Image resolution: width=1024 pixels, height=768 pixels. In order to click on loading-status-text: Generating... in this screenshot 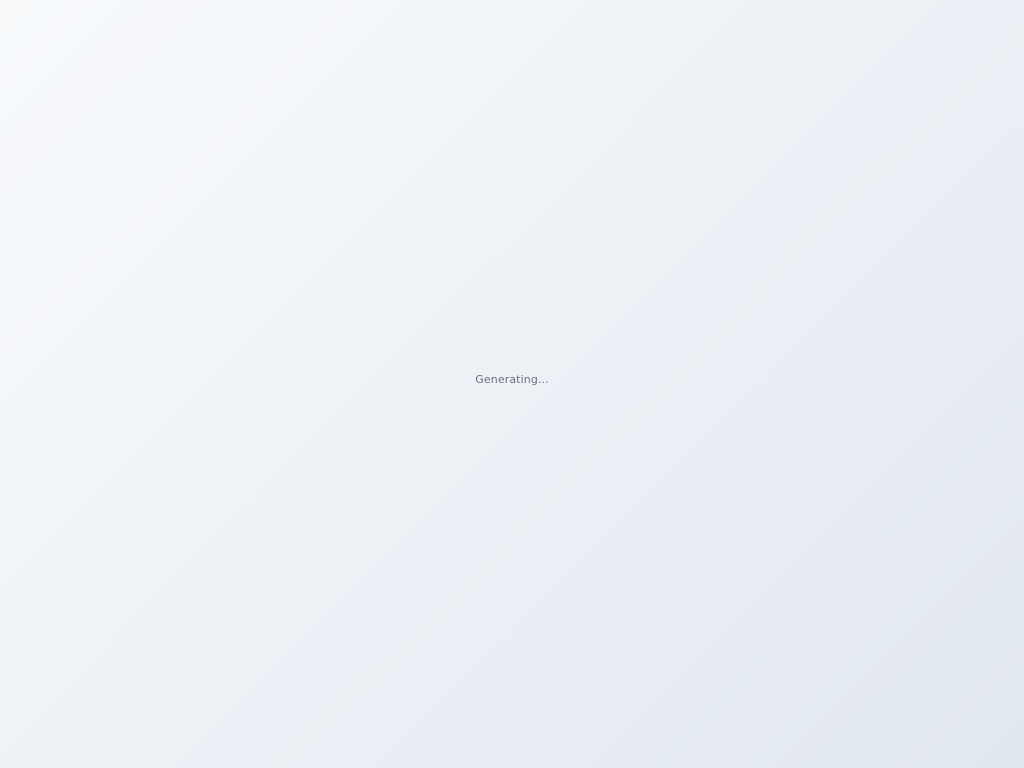, I will do `click(512, 379)`.